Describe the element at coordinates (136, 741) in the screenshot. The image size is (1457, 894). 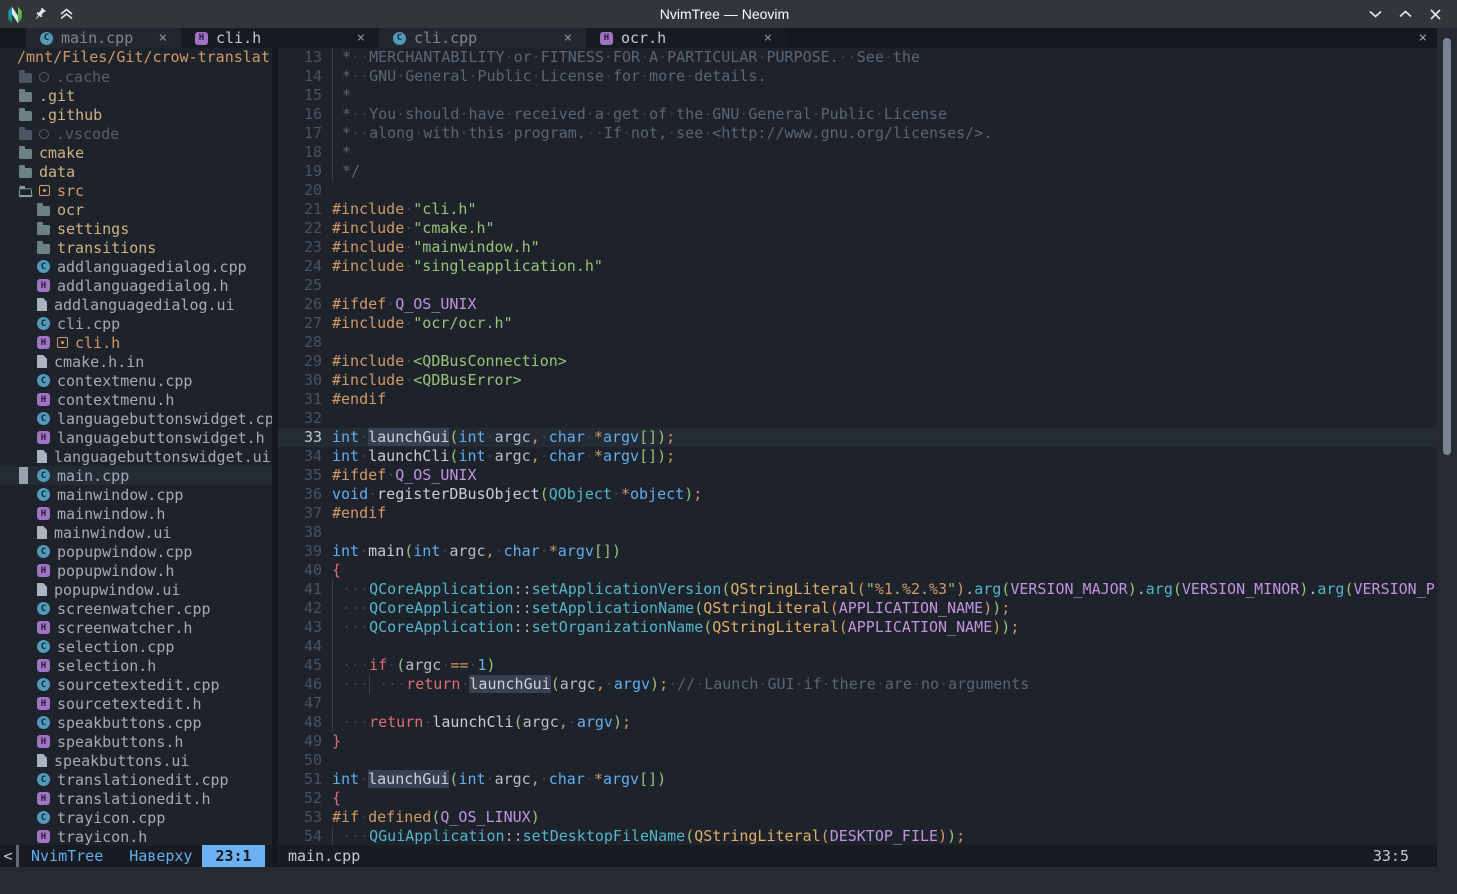
I see `tree-item-speakbuttons.h: Hspeakbuttons.h` at that location.